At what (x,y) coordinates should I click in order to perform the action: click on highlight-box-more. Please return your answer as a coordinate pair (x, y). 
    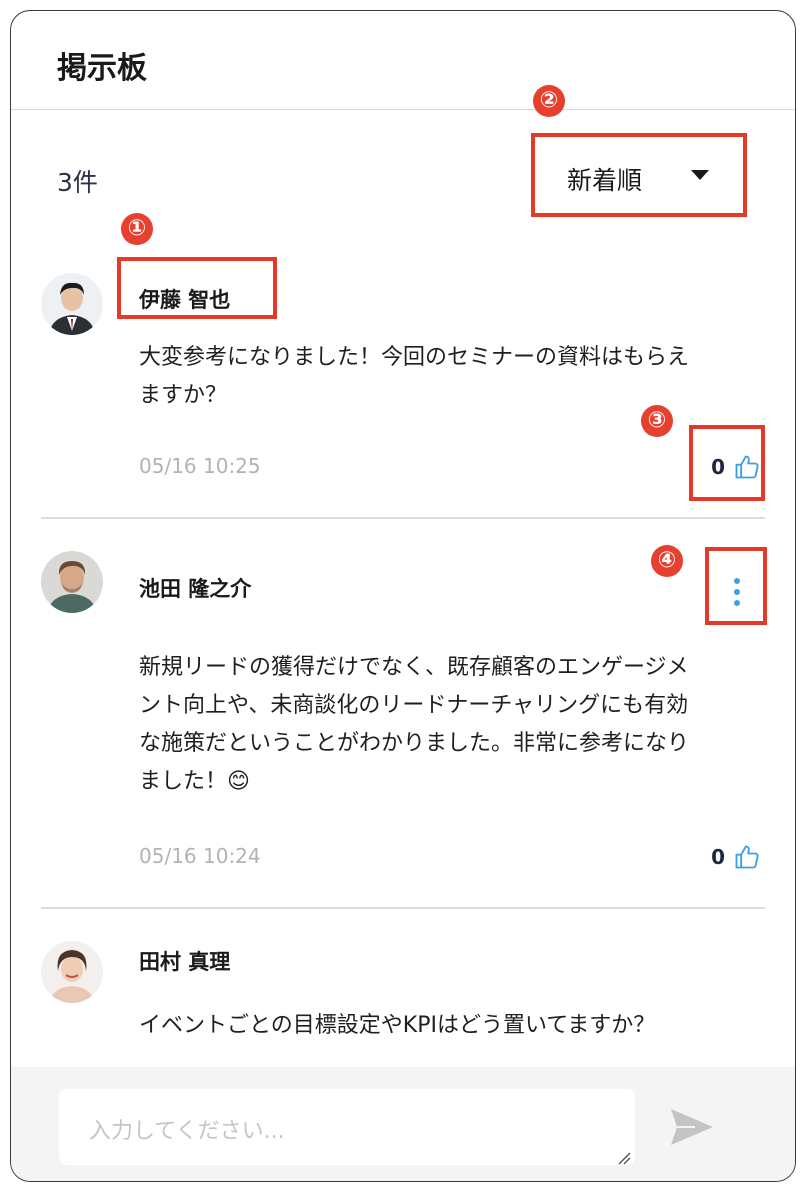
    Looking at the image, I should click on (736, 586).